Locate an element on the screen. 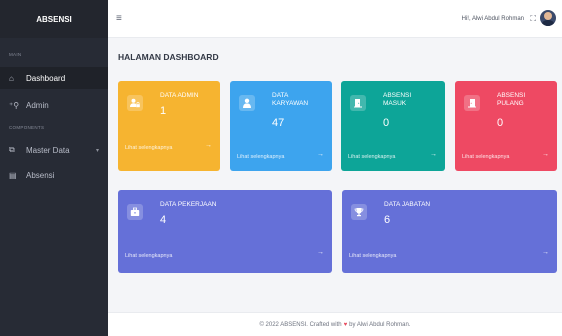  footer-prefix: © 2022 ABSENSI. Crafted with is located at coordinates (300, 324).